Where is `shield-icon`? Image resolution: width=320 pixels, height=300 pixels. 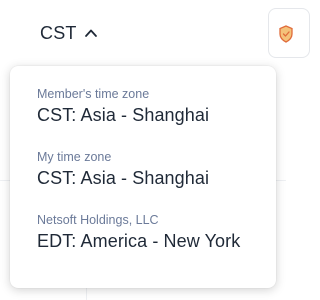 shield-icon is located at coordinates (286, 34).